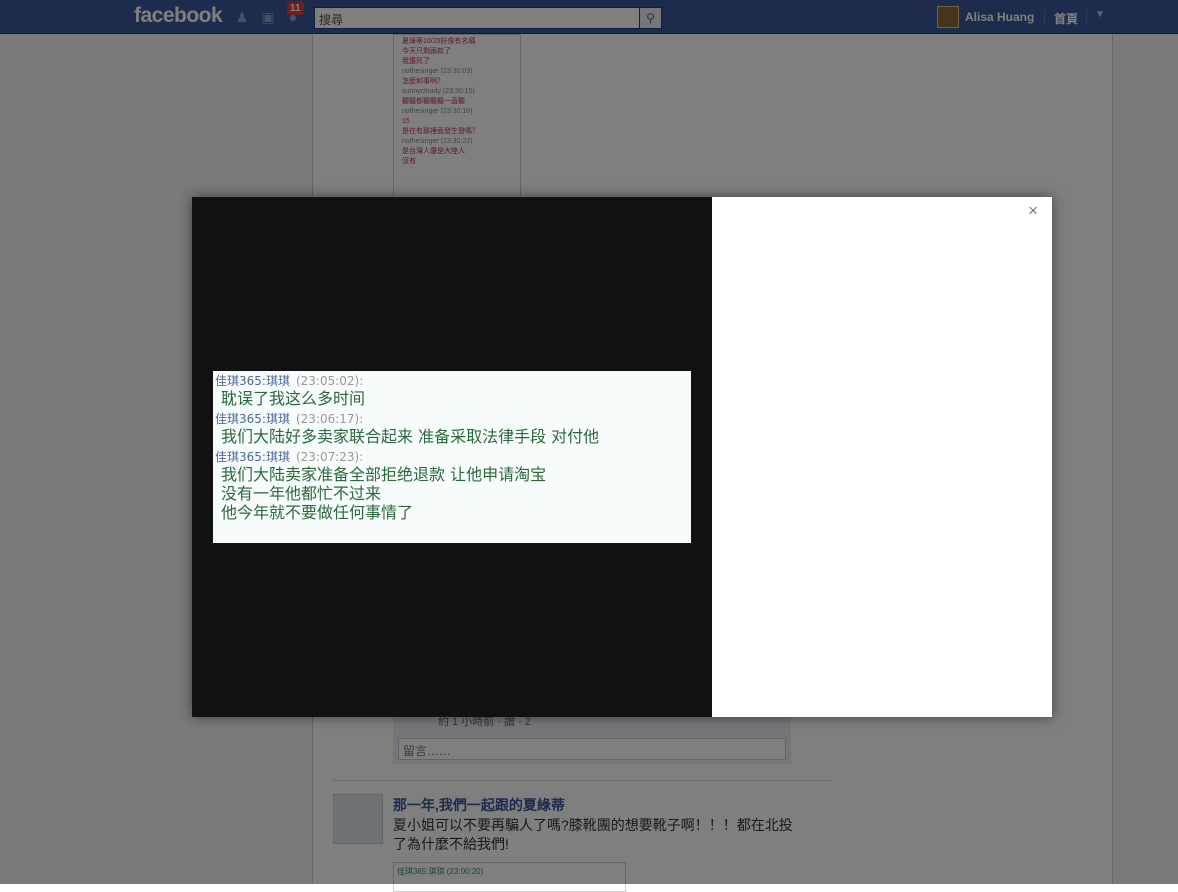 The image size is (1178, 892). What do you see at coordinates (384, 474) in the screenshot?
I see `message-line: 我们大陆卖家准备全部拒绝退款 让他申请淘宝` at bounding box center [384, 474].